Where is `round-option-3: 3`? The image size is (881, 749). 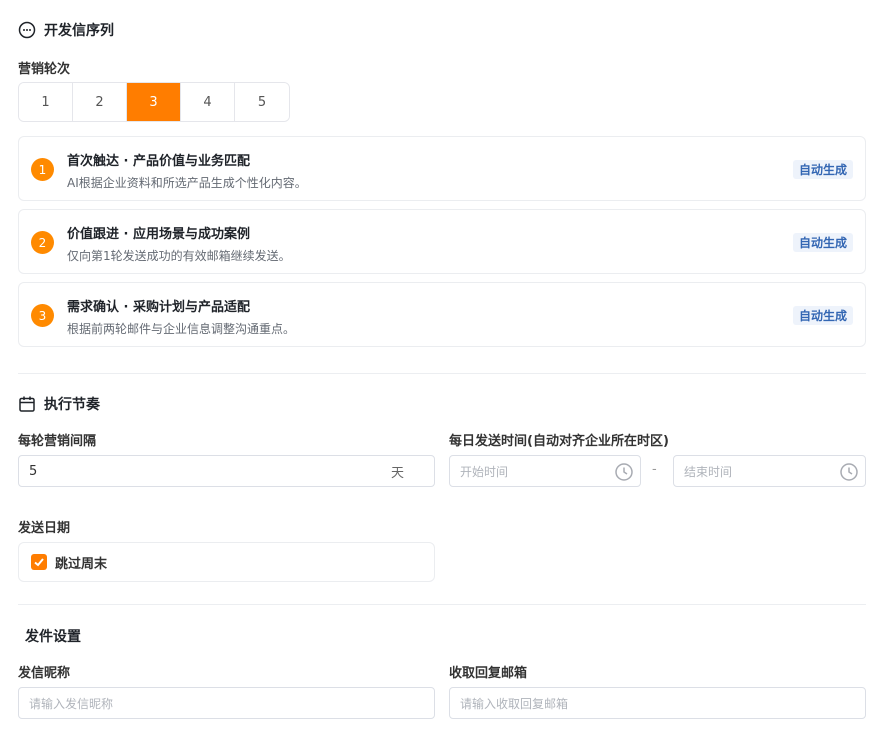
round-option-3: 3 is located at coordinates (154, 102).